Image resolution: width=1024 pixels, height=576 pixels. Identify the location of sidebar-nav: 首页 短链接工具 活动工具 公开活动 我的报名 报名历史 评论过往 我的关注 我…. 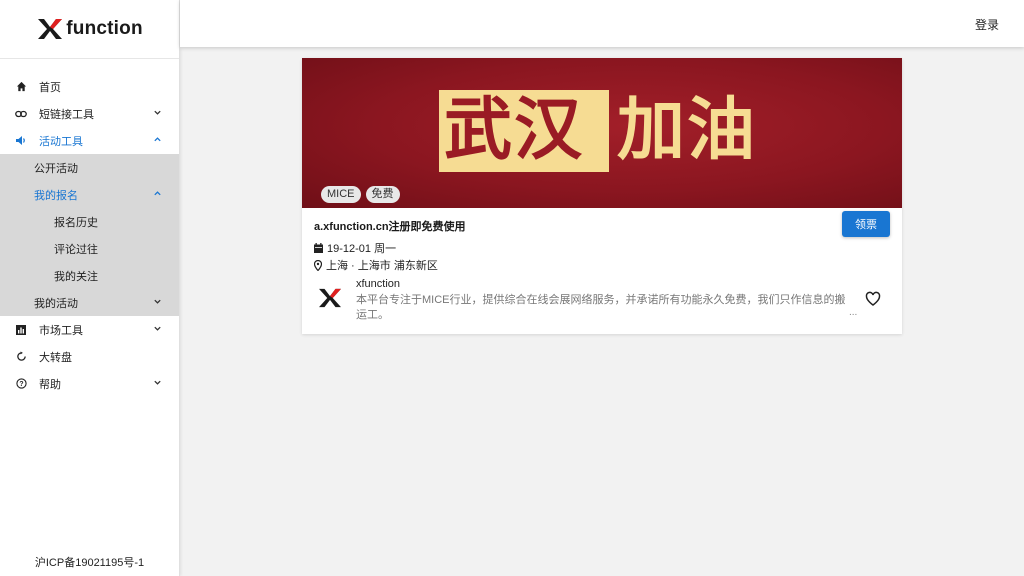
(89, 235).